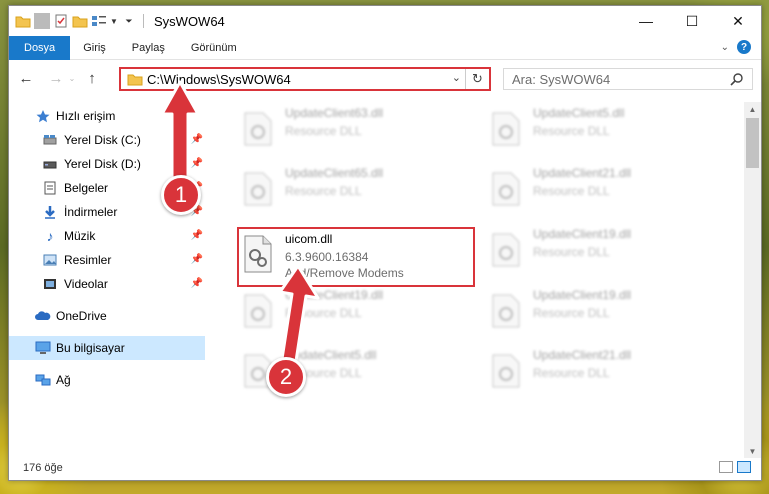 The height and width of the screenshot is (494, 769). I want to click on title-bar: ▼ ⏷ SysWOW64 — ☐ ✕, so click(385, 21).